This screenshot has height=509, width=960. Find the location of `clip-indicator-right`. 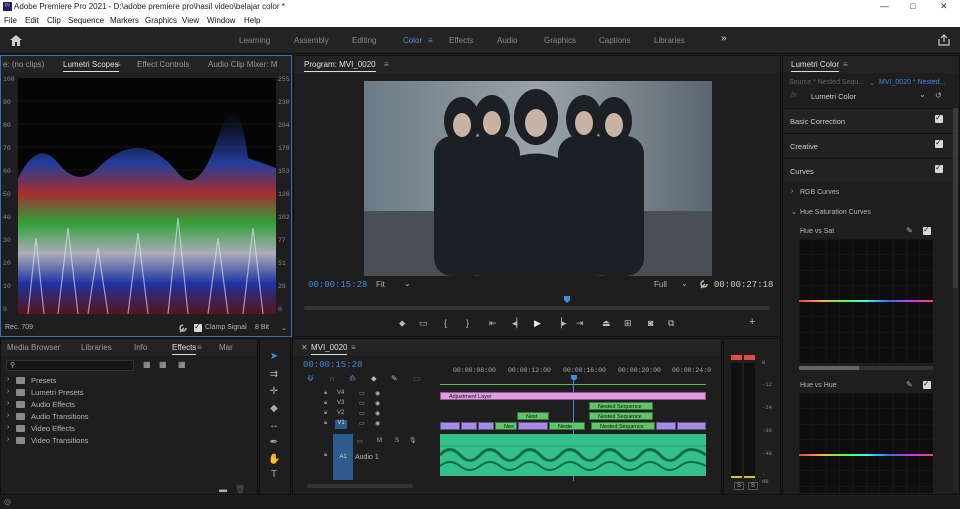

clip-indicator-right is located at coordinates (749, 357).